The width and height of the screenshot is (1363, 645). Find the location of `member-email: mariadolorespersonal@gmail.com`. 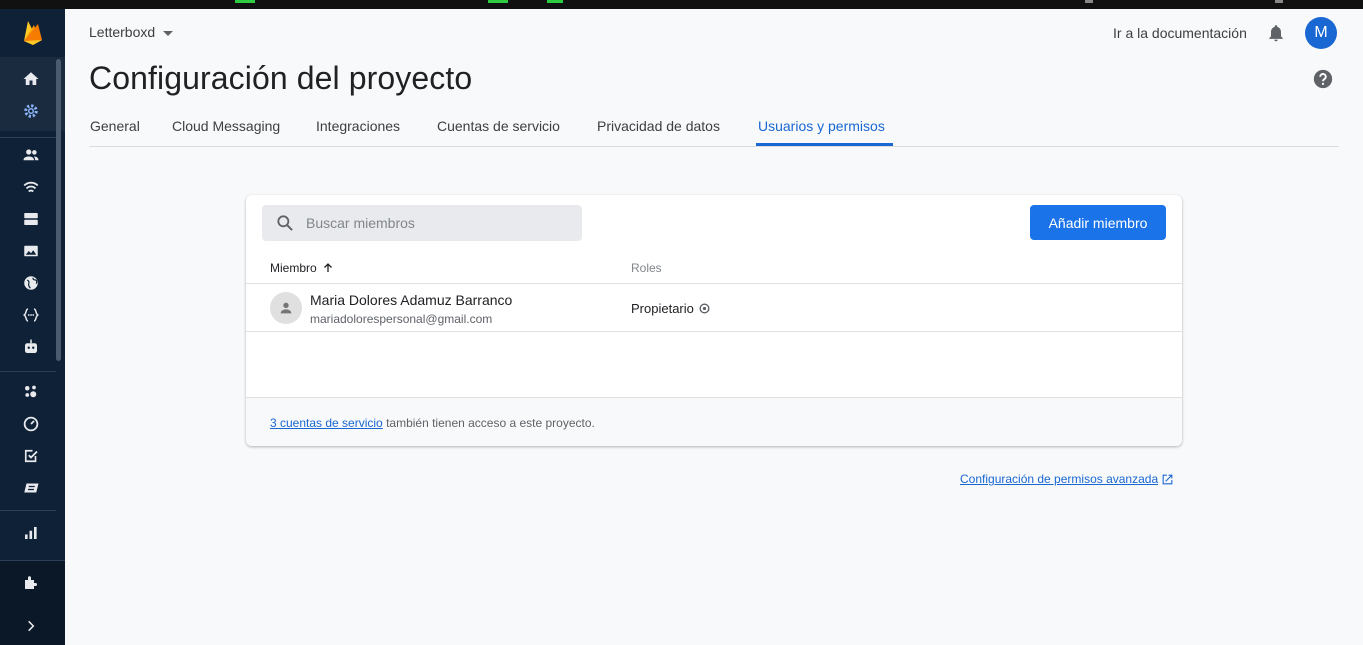

member-email: mariadolorespersonal@gmail.com is located at coordinates (401, 319).